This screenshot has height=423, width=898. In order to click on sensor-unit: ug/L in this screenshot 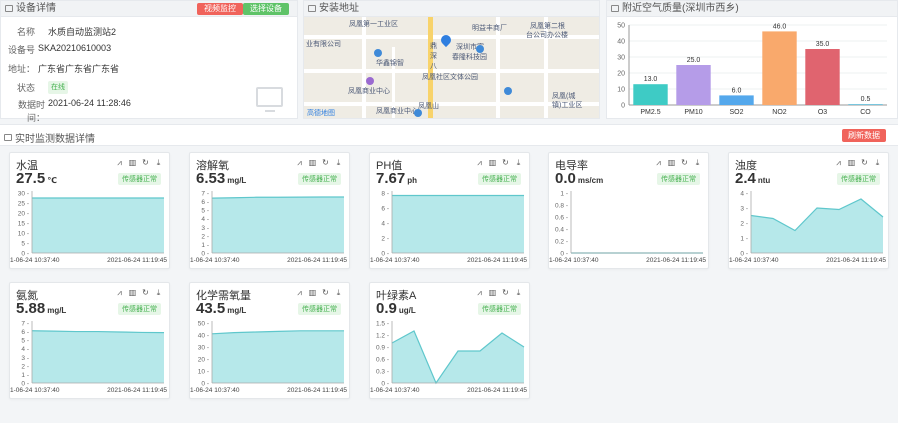, I will do `click(407, 310)`.